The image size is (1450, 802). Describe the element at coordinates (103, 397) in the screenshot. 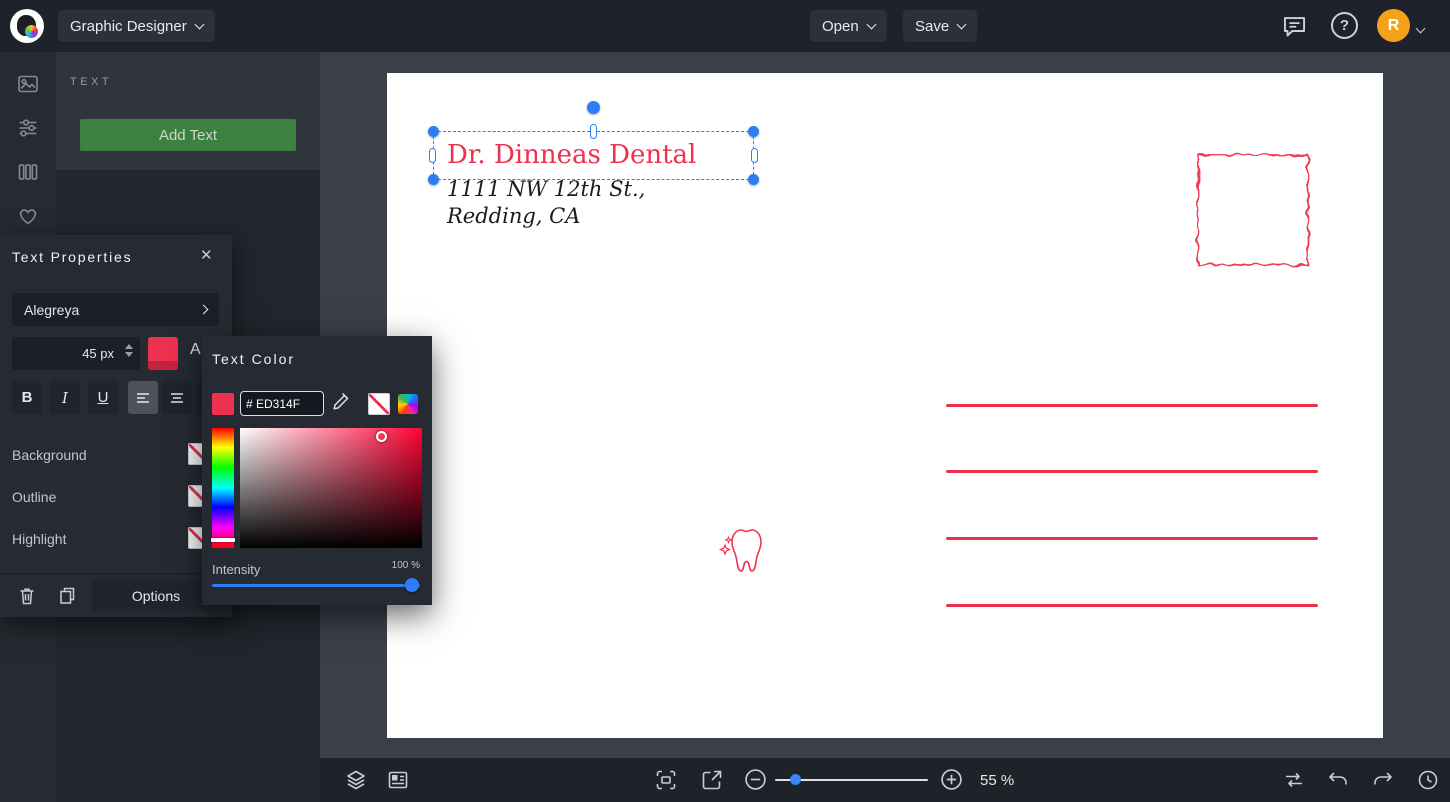

I see `underline-button: U` at that location.